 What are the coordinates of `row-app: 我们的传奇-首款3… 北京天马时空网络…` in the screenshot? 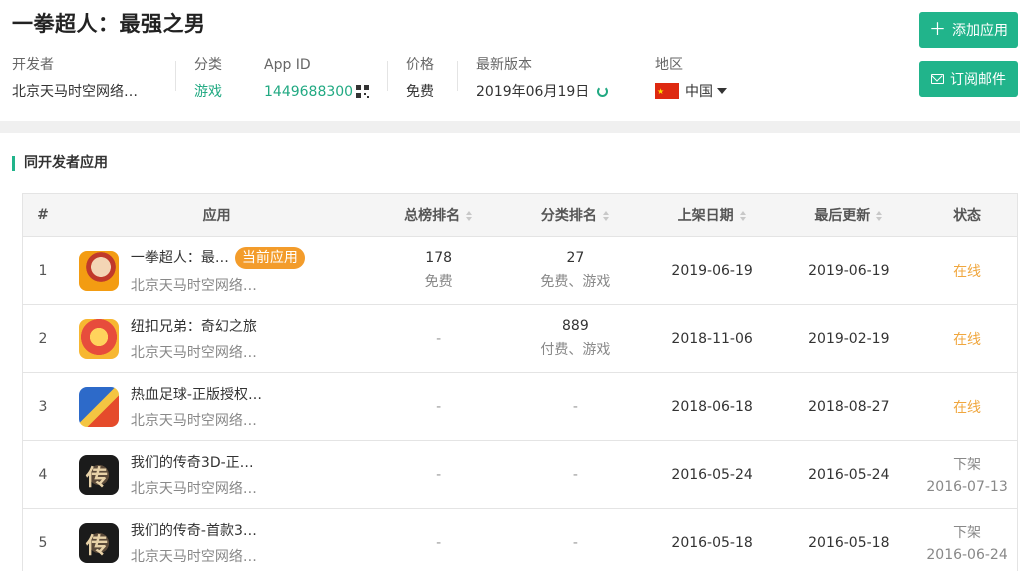 It's located at (216, 543).